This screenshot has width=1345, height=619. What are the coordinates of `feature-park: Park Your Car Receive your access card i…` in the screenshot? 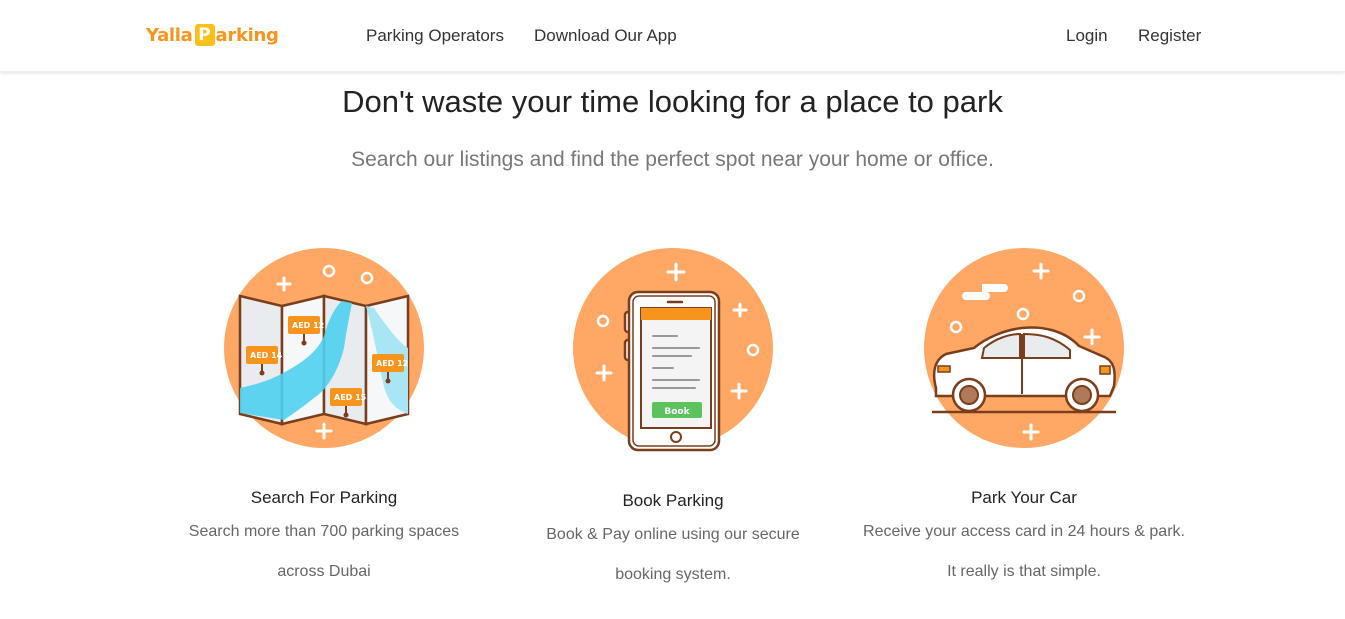 It's located at (1024, 420).